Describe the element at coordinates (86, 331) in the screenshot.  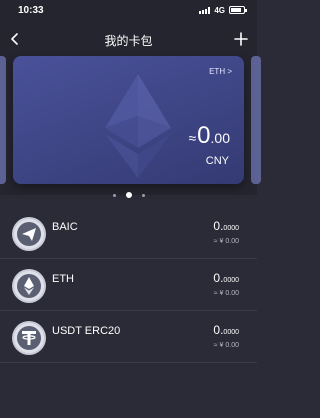
I see `asset-name: USDT ERC20` at that location.